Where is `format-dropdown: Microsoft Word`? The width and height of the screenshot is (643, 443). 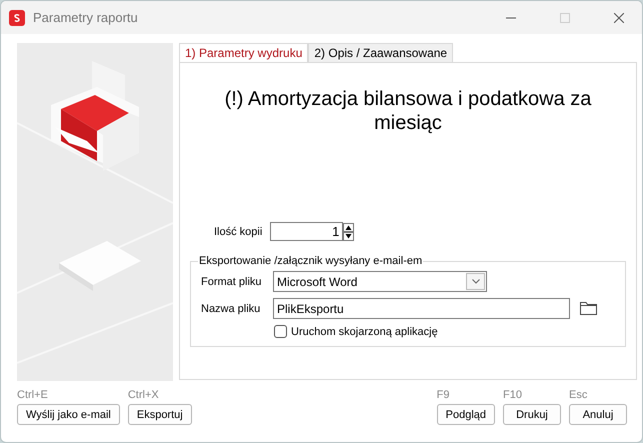 format-dropdown: Microsoft Word is located at coordinates (380, 281).